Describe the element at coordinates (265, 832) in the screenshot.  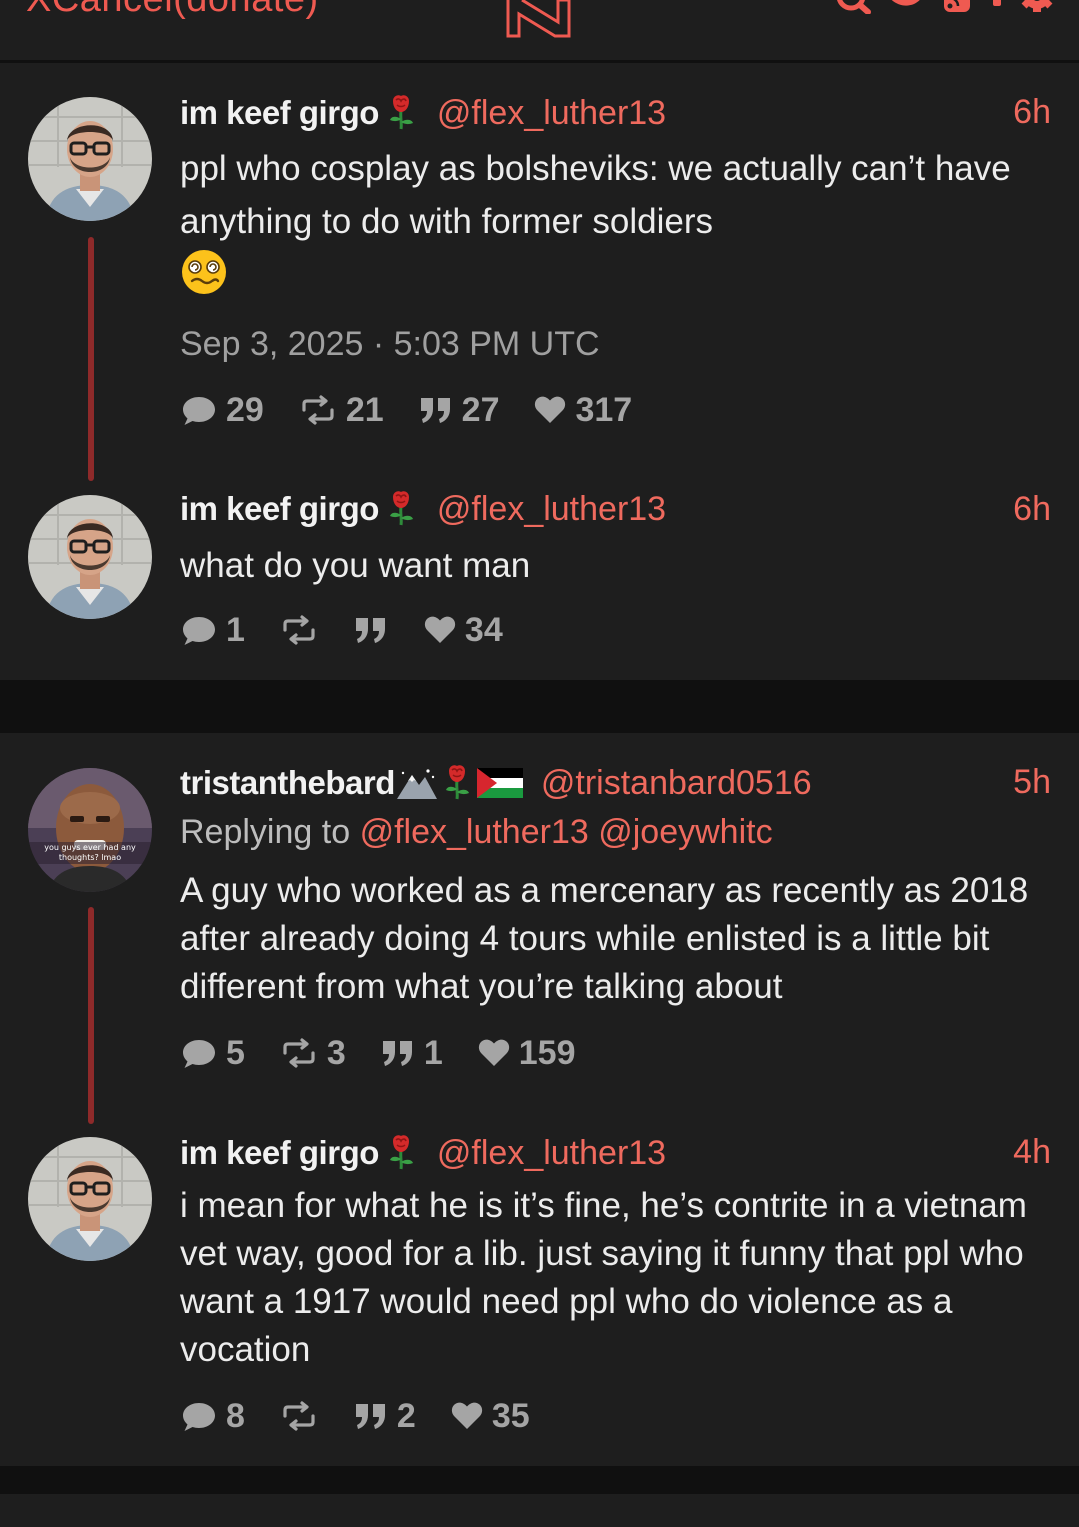
I see `replying-to-label: Replying to` at that location.